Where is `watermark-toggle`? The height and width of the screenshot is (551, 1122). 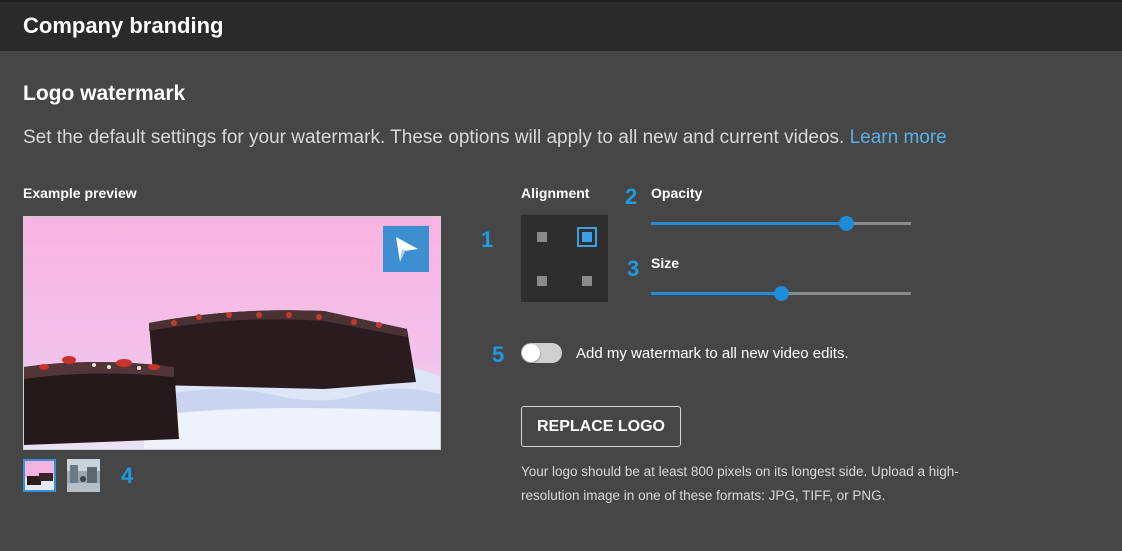
watermark-toggle is located at coordinates (541, 353).